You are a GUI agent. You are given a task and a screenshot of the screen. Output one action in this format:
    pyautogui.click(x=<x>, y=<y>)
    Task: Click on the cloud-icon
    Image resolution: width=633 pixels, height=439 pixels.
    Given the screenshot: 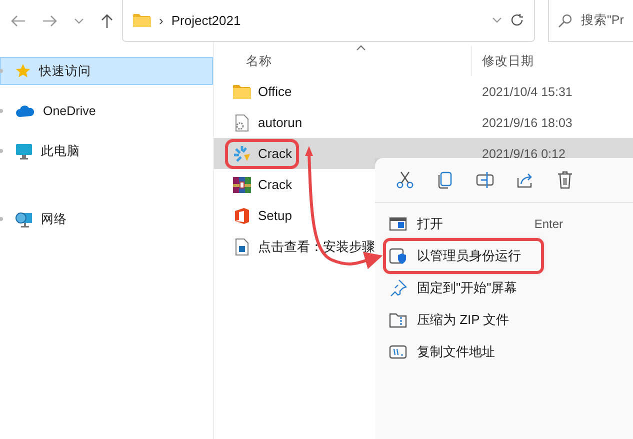 What is the action you would take?
    pyautogui.click(x=25, y=111)
    